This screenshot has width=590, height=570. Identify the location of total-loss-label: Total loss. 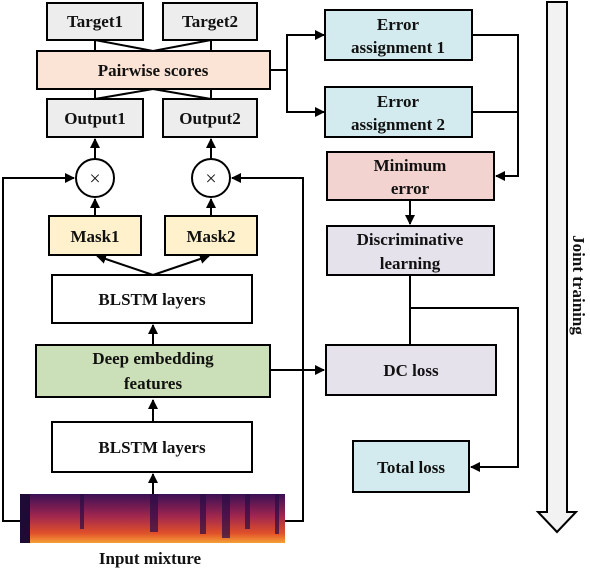
(411, 467).